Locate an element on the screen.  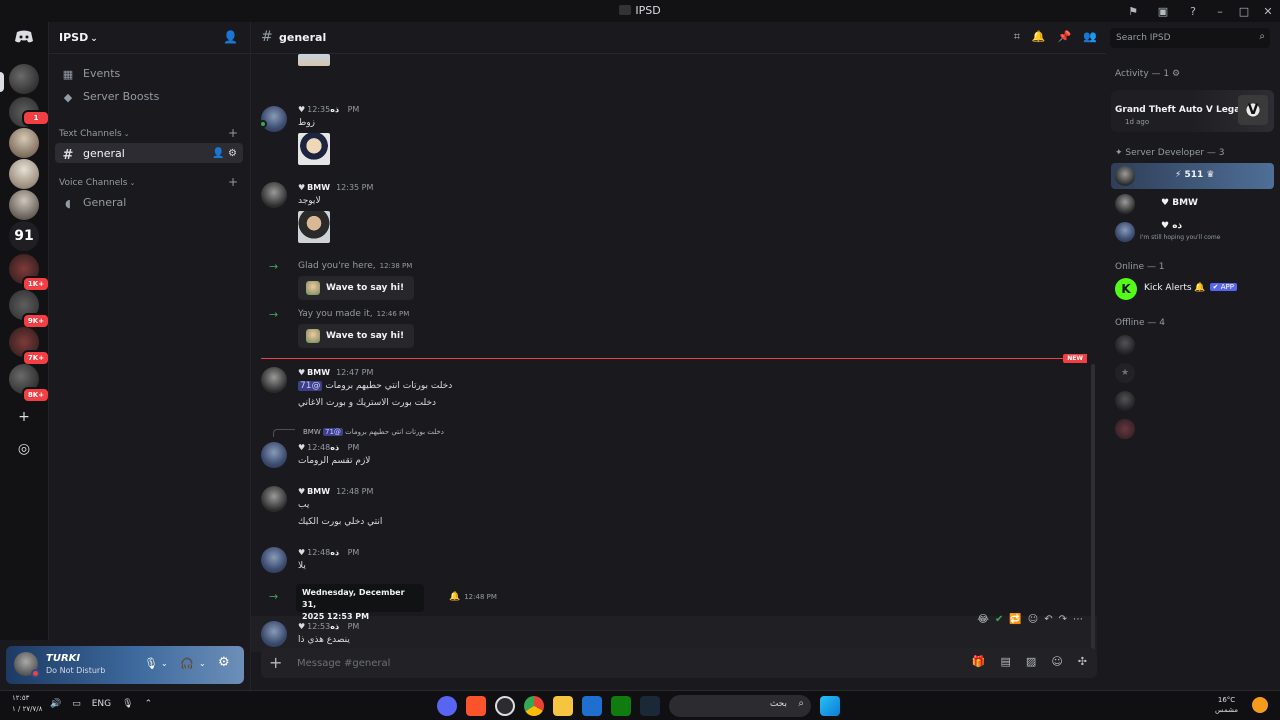
more-options-icon: ⋯ is located at coordinates (1078, 619).